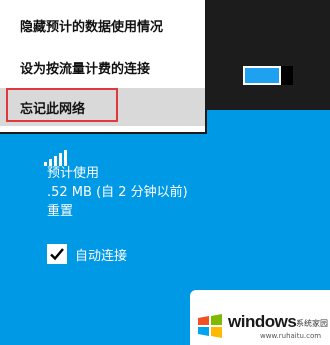 The height and width of the screenshot is (345, 330). I want to click on menu-item-set-metered: 设为按流量计费的连接, so click(102, 67).